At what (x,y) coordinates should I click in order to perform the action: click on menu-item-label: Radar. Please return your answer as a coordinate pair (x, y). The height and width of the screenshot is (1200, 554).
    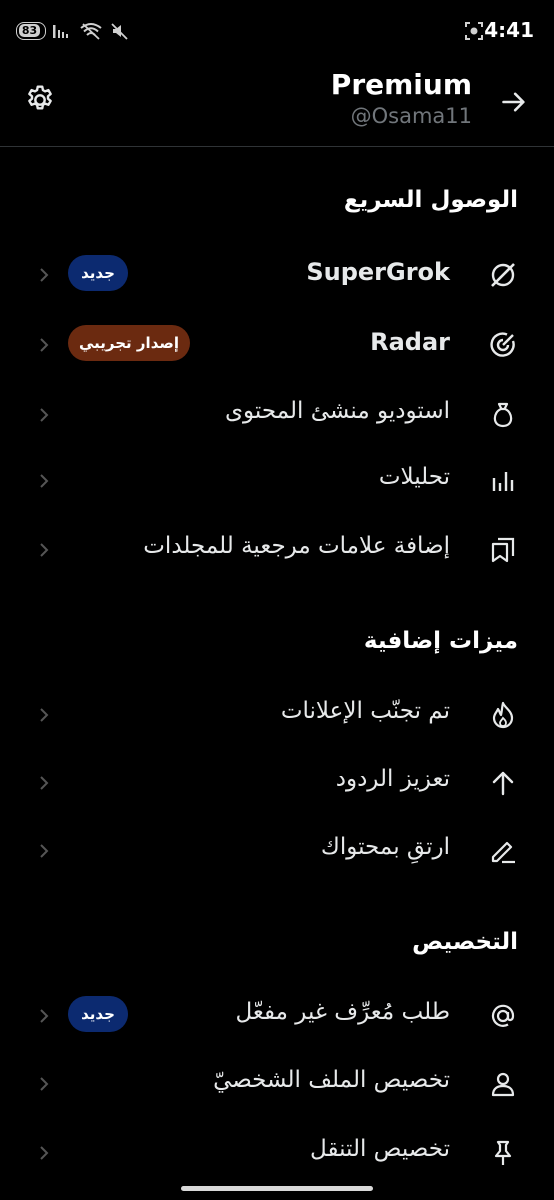
    Looking at the image, I should click on (410, 342).